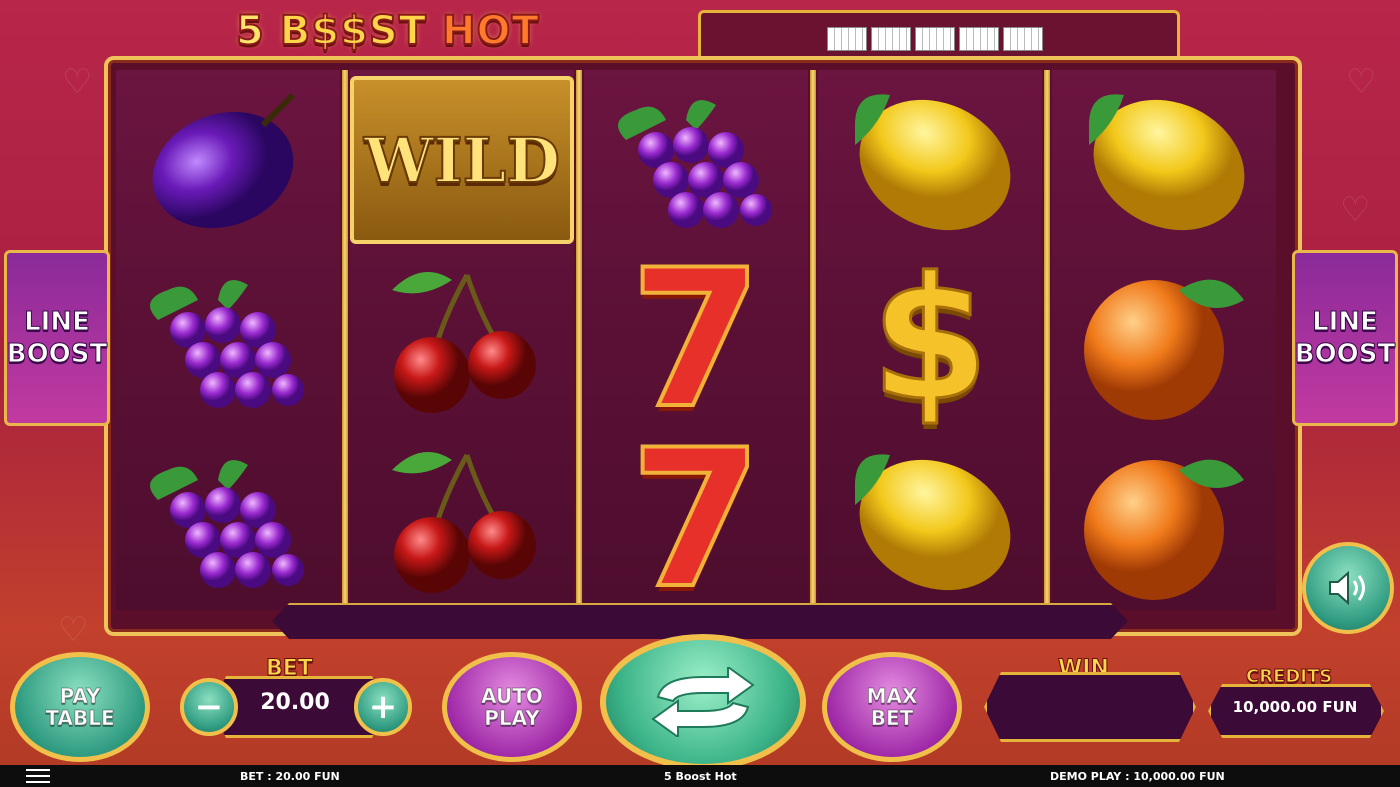 This screenshot has width=1400, height=787. I want to click on wild-symbol: WILD, so click(462, 160).